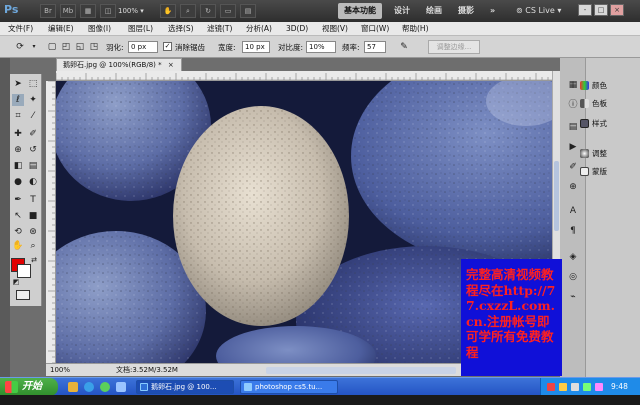  I want to click on close-button: ×, so click(617, 10).